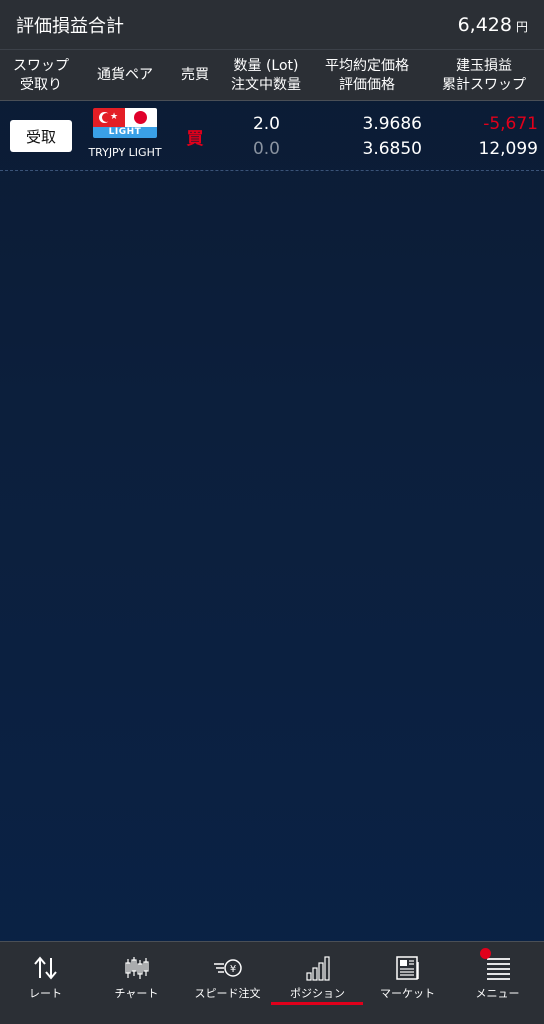  Describe the element at coordinates (318, 968) in the screenshot. I see `position-bars-icon` at that location.